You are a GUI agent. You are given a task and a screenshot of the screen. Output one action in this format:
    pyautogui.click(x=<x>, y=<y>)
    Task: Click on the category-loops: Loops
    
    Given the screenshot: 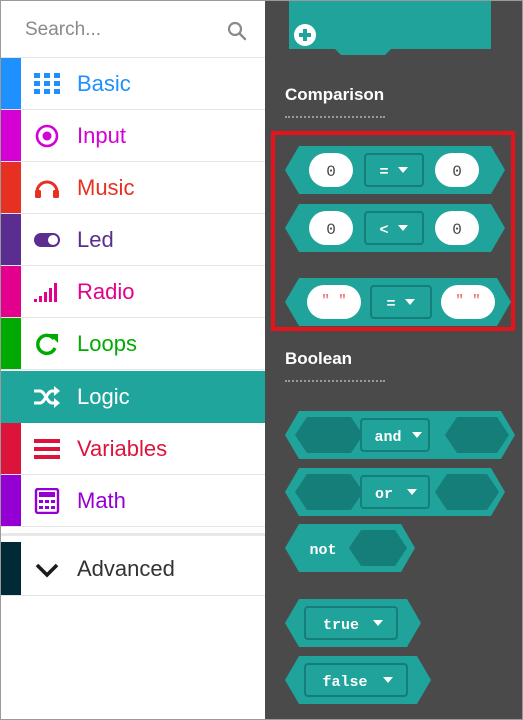 What is the action you would take?
    pyautogui.click(x=133, y=344)
    